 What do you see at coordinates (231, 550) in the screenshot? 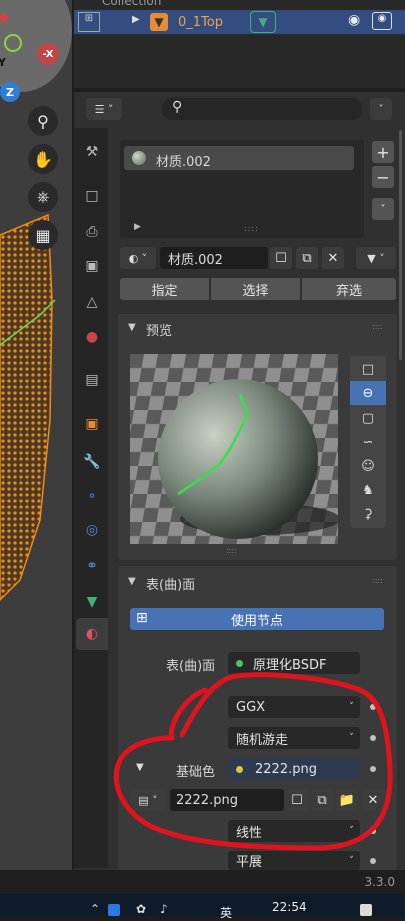
I see `preview-resize-handle: ::::` at bounding box center [231, 550].